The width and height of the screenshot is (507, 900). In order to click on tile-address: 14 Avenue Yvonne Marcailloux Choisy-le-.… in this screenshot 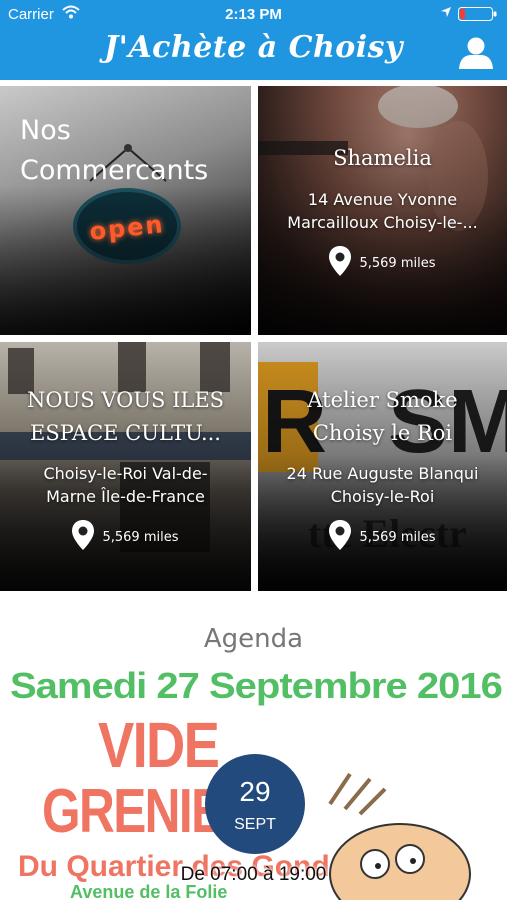, I will do `click(382, 211)`.